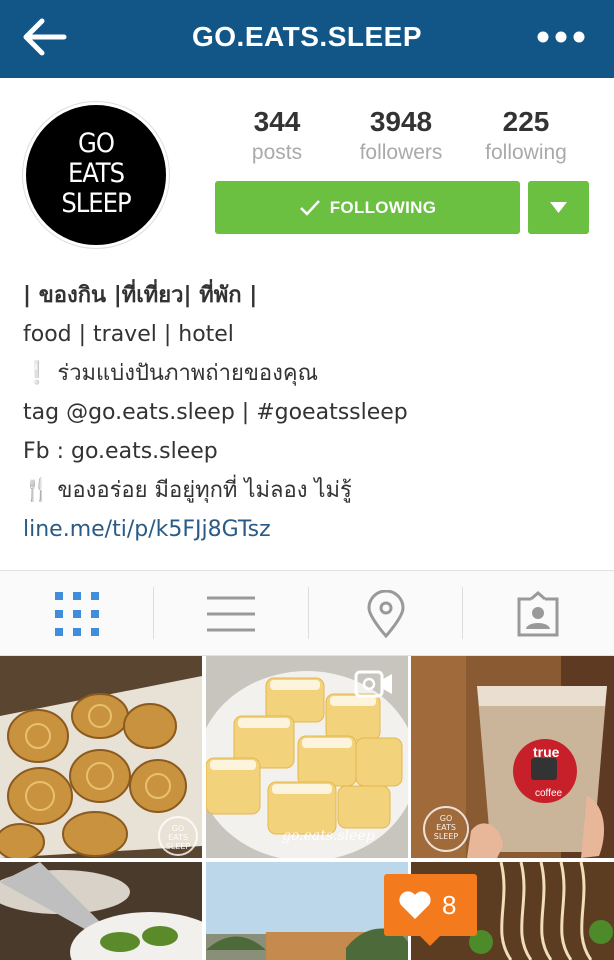 The width and height of the screenshot is (614, 960). What do you see at coordinates (277, 121) in the screenshot?
I see `posts-count: 344` at bounding box center [277, 121].